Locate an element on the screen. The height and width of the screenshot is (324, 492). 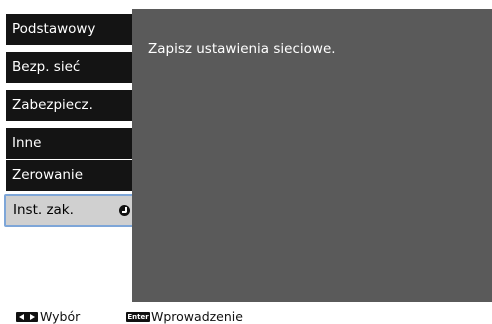
menu-item-label: Bezp. sieć is located at coordinates (46, 67).